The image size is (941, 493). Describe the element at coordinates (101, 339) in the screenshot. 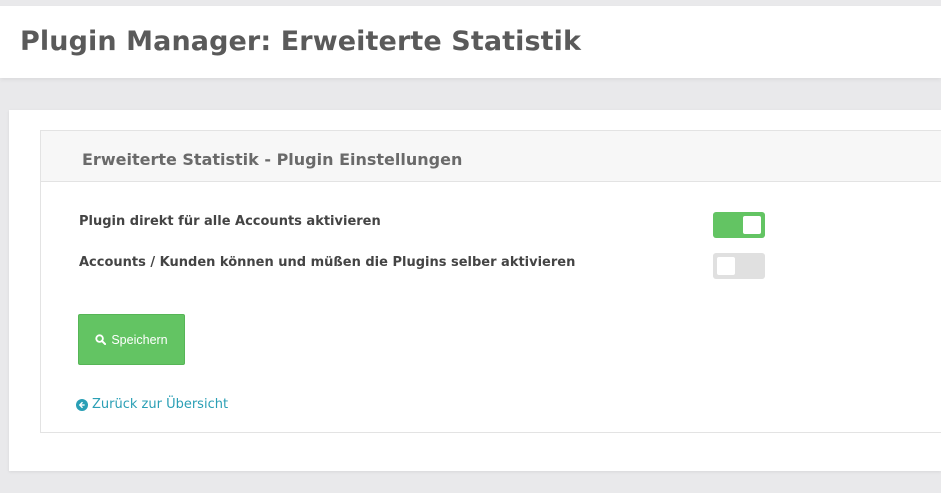

I see `search-icon` at that location.